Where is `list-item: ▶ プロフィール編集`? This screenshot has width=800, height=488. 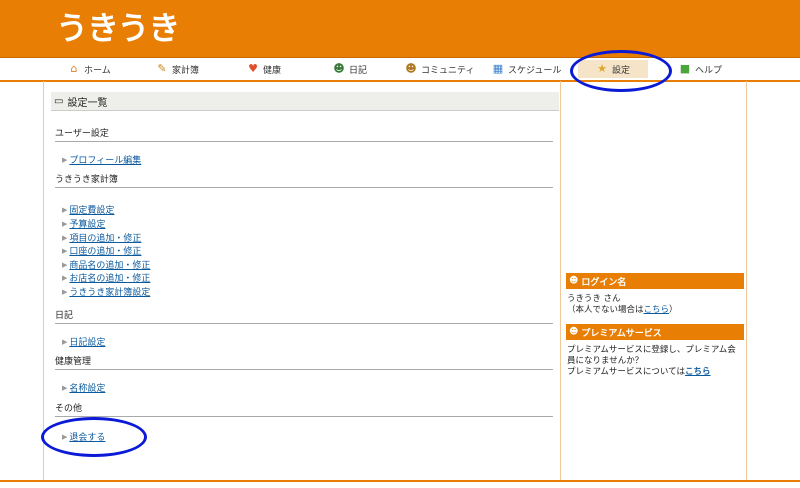
list-item: ▶ プロフィール編集 is located at coordinates (101, 160).